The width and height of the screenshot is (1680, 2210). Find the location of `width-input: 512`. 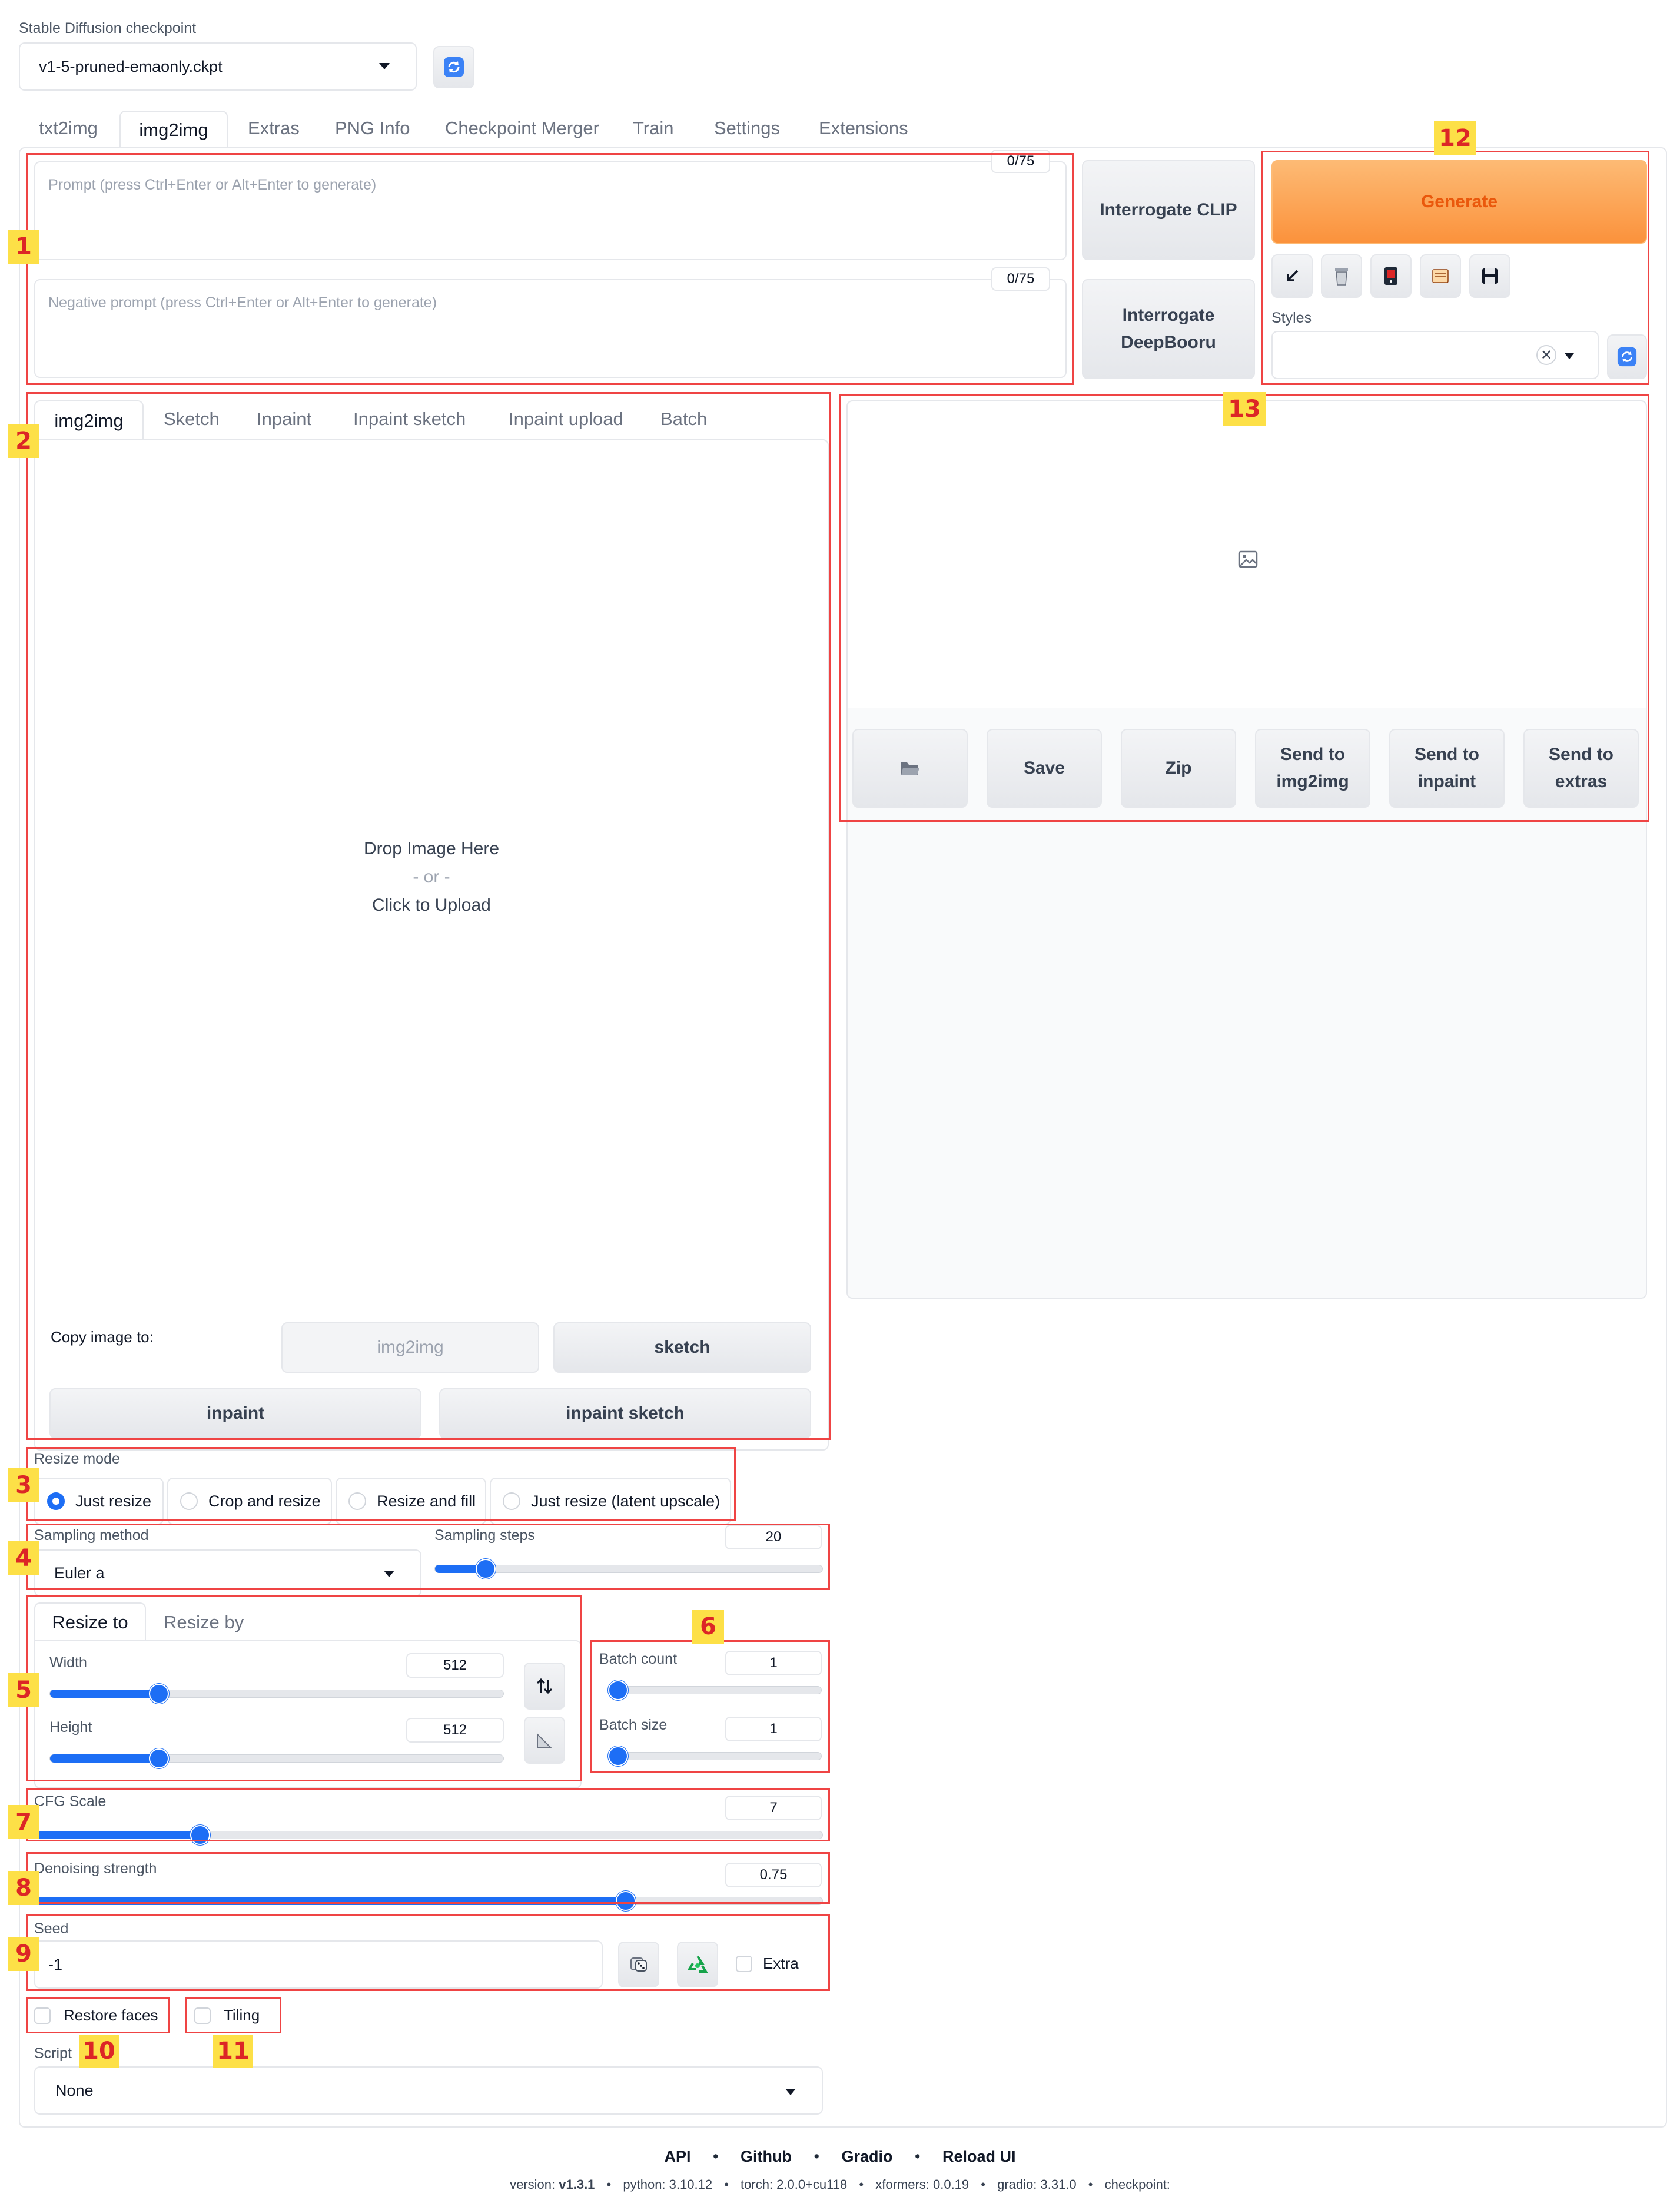

width-input: 512 is located at coordinates (455, 1665).